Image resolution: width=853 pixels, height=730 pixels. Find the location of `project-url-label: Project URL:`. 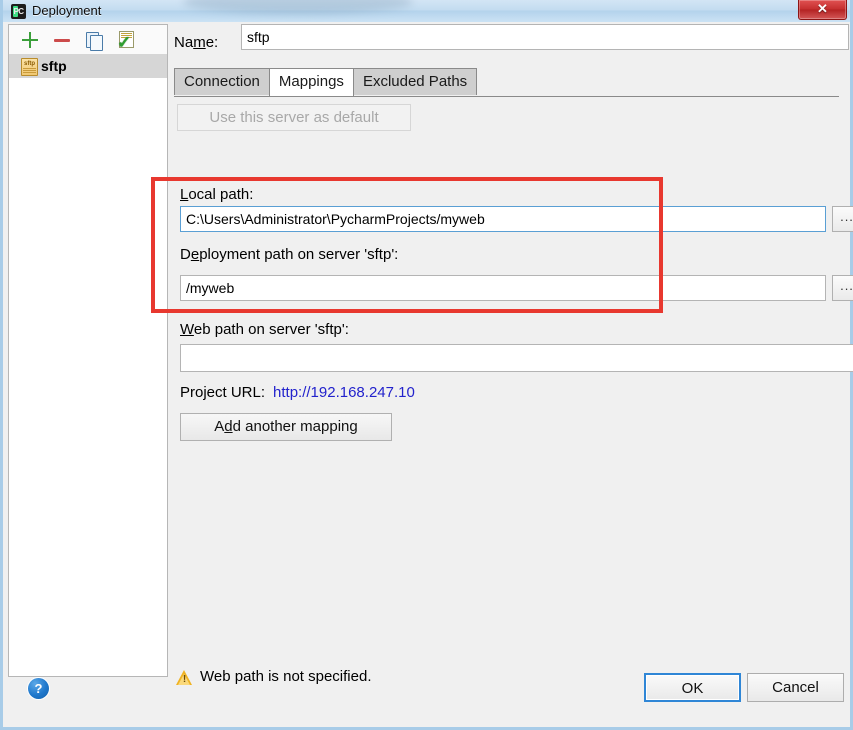

project-url-label: Project URL: is located at coordinates (223, 392).